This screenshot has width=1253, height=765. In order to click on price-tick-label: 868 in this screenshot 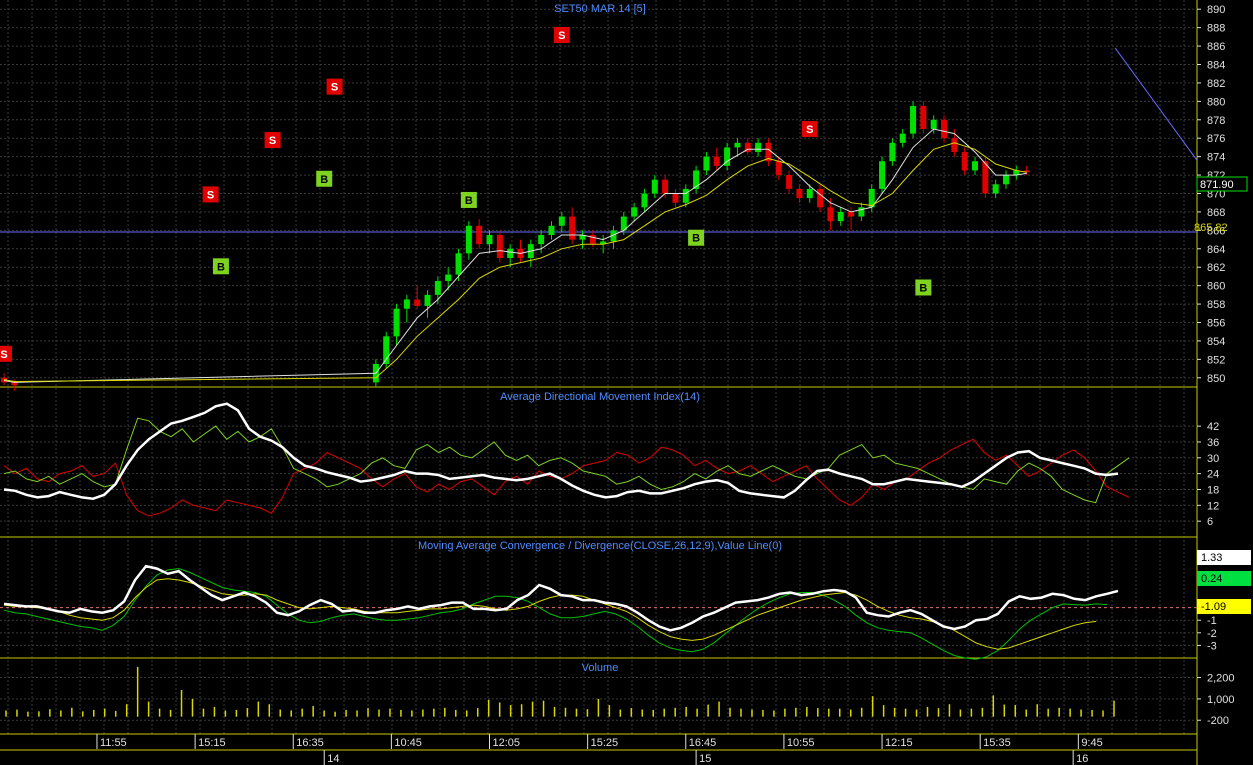, I will do `click(1216, 213)`.